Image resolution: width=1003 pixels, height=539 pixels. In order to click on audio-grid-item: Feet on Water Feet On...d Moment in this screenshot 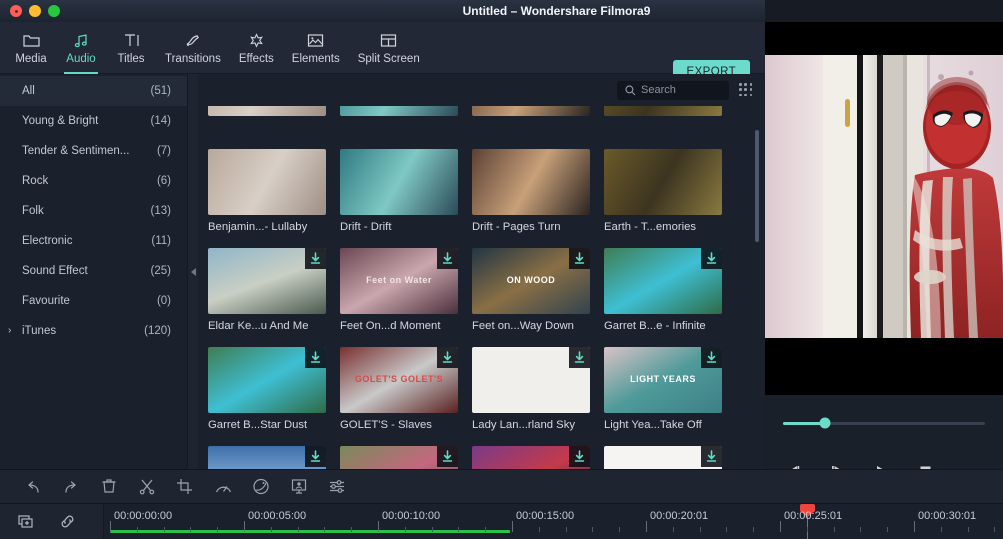, I will do `click(406, 297)`.